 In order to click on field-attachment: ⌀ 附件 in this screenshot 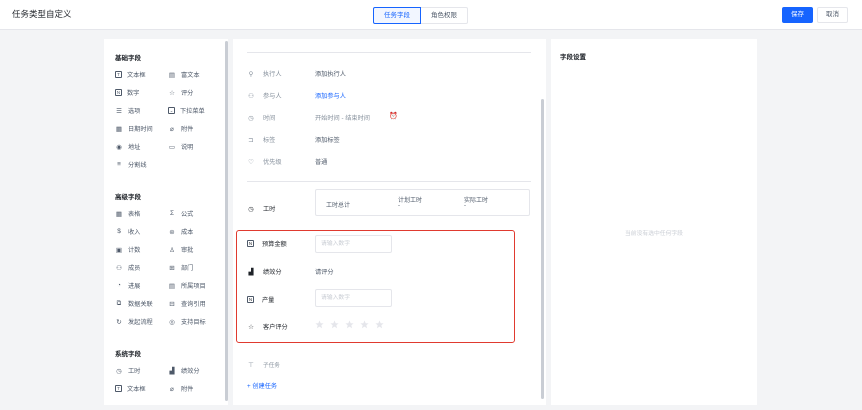, I will do `click(181, 129)`.